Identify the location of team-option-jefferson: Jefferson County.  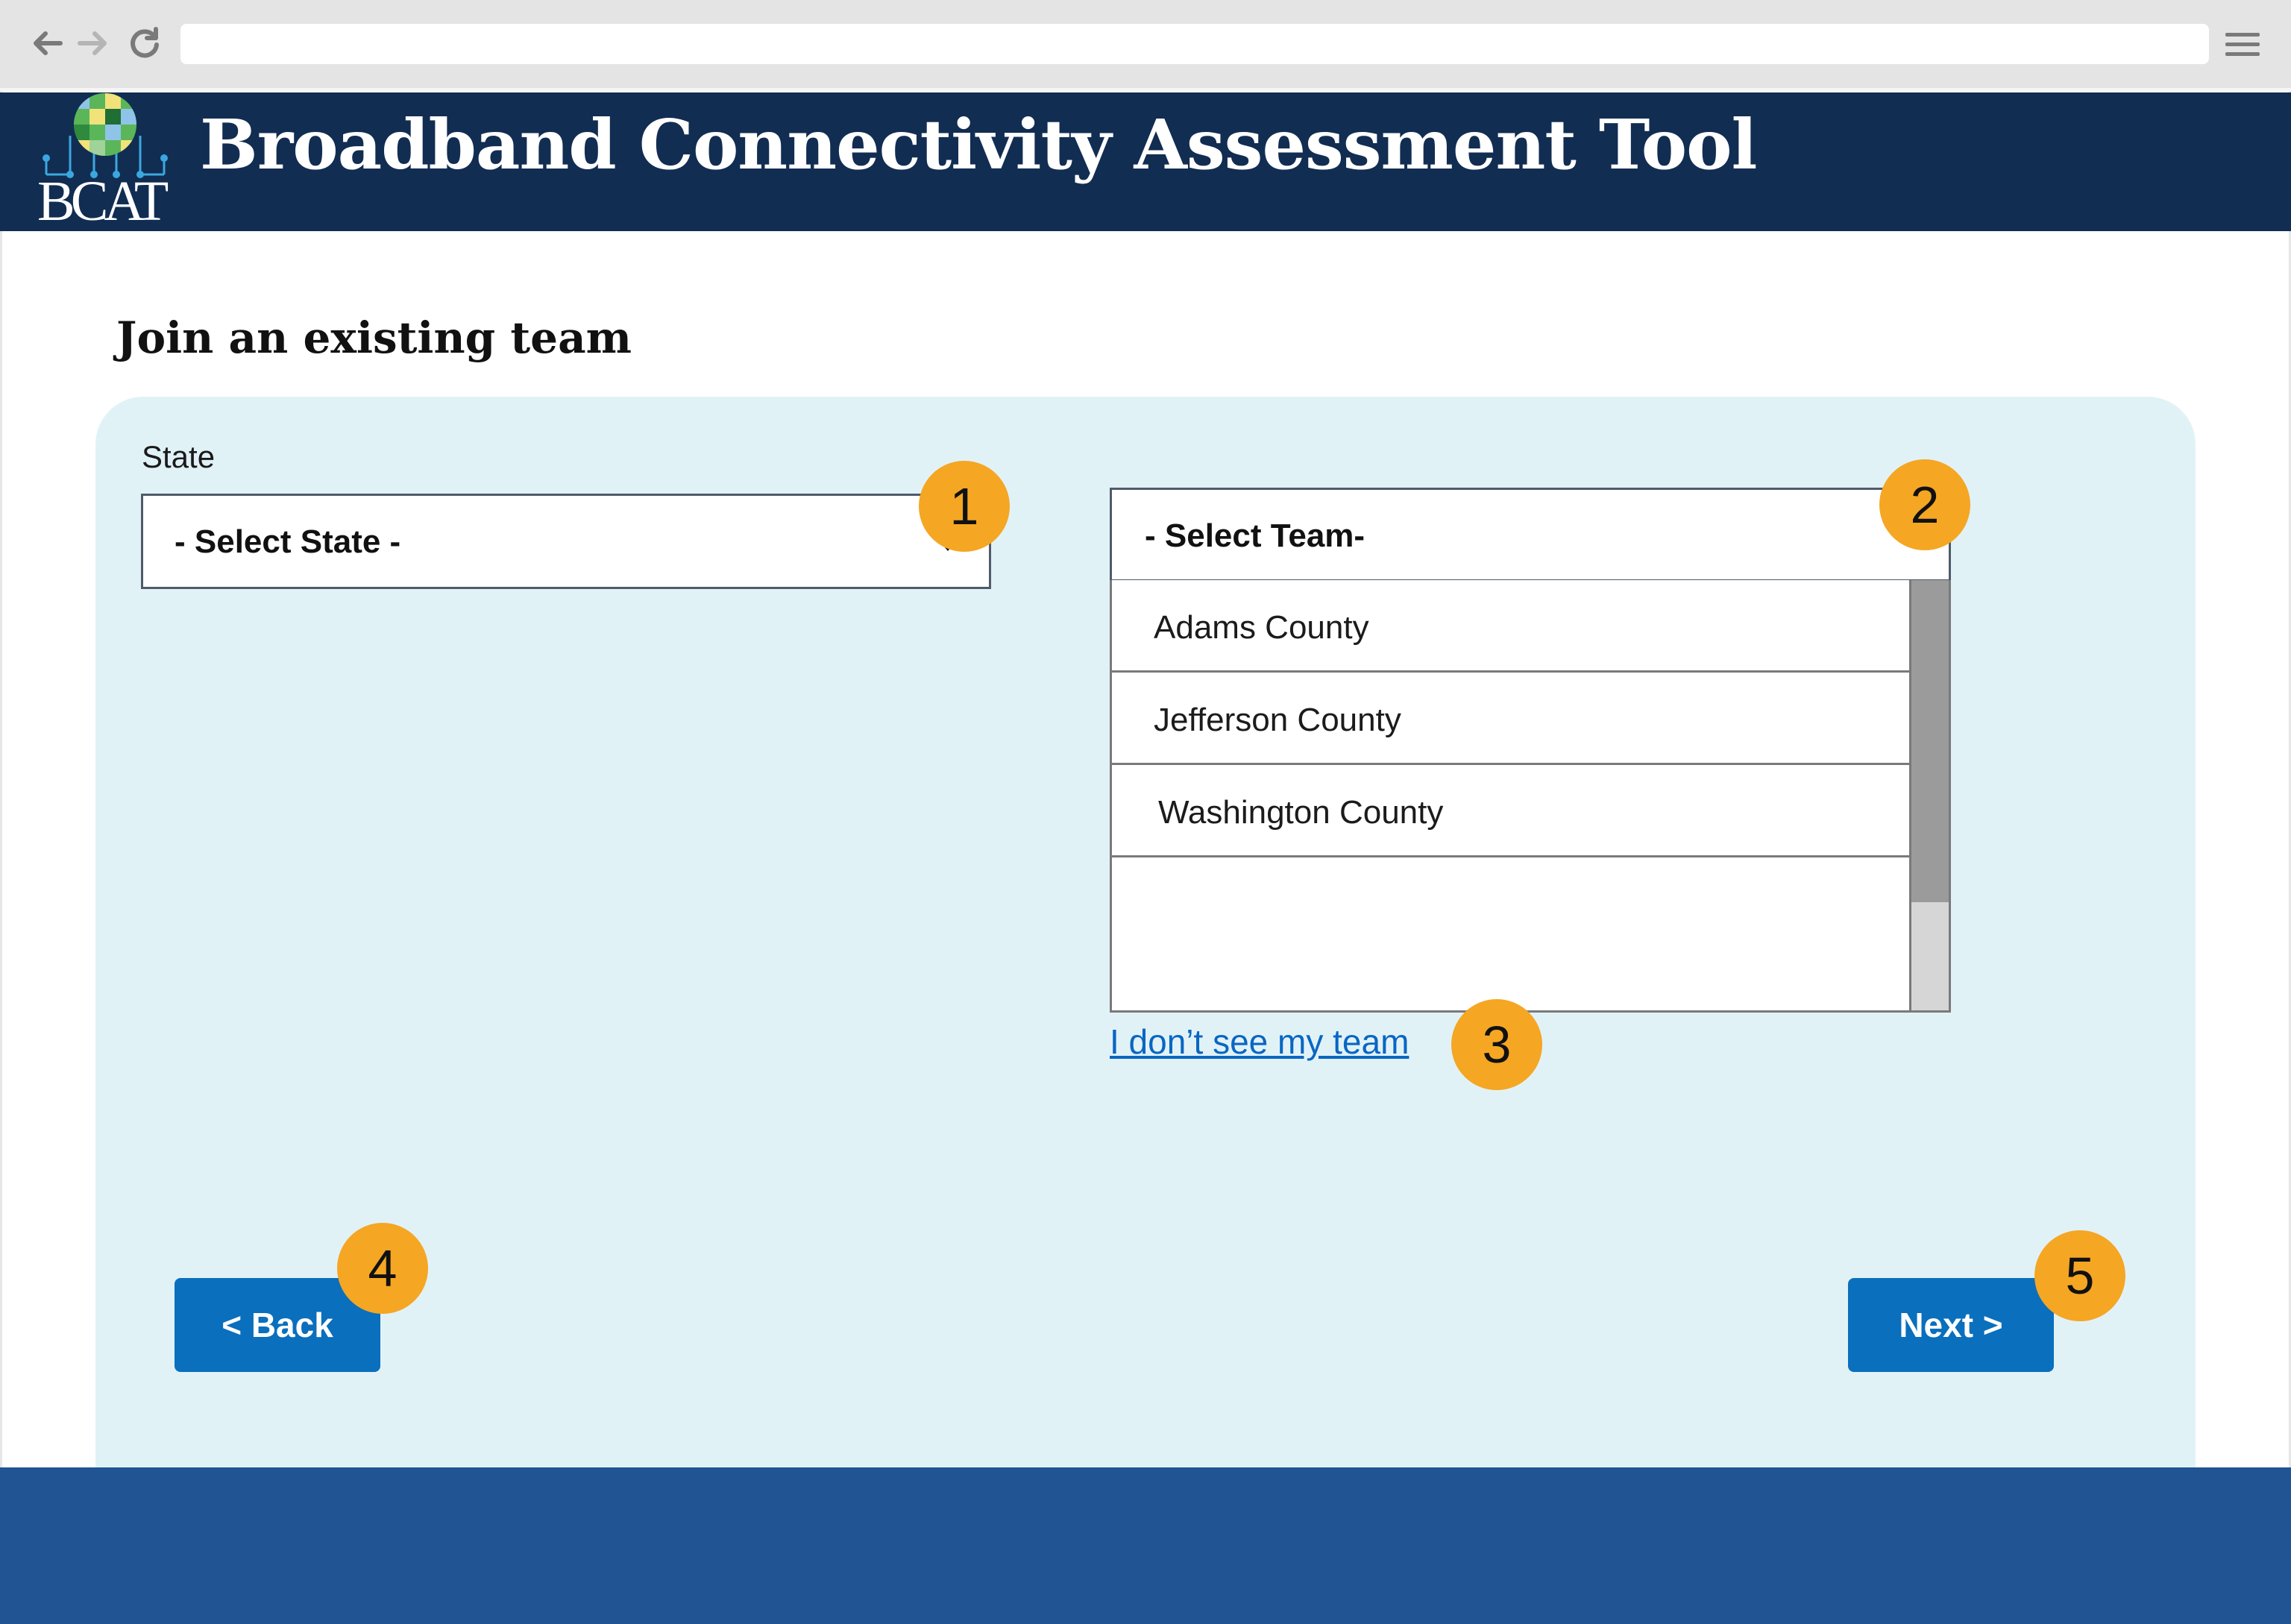
(1511, 719).